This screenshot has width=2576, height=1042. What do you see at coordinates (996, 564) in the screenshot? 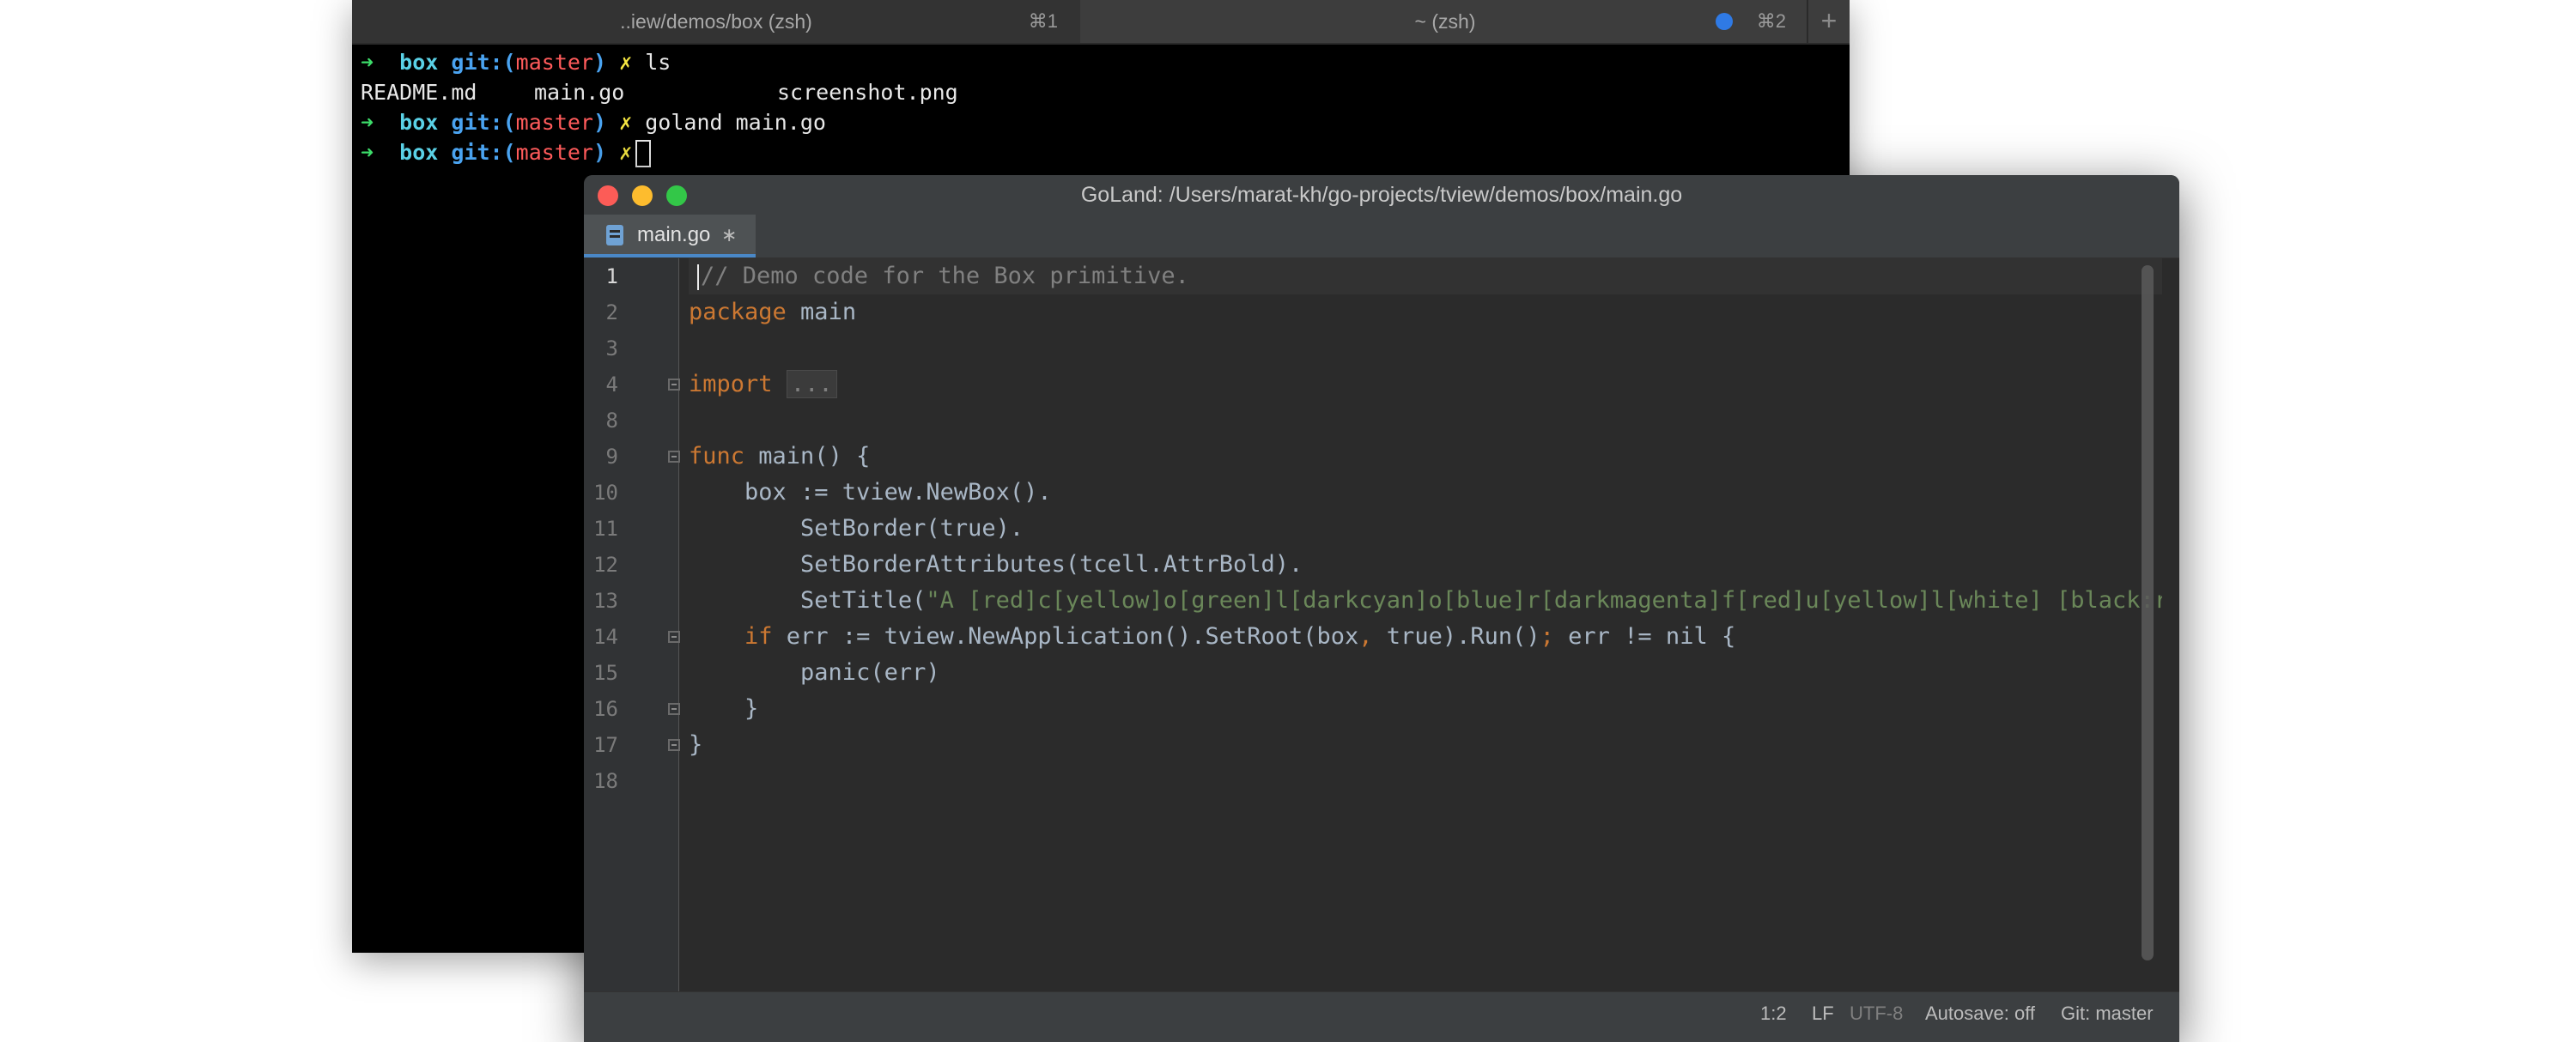
I see `code-line: SetBorderAttributes(tcell.AttrBold).` at bounding box center [996, 564].